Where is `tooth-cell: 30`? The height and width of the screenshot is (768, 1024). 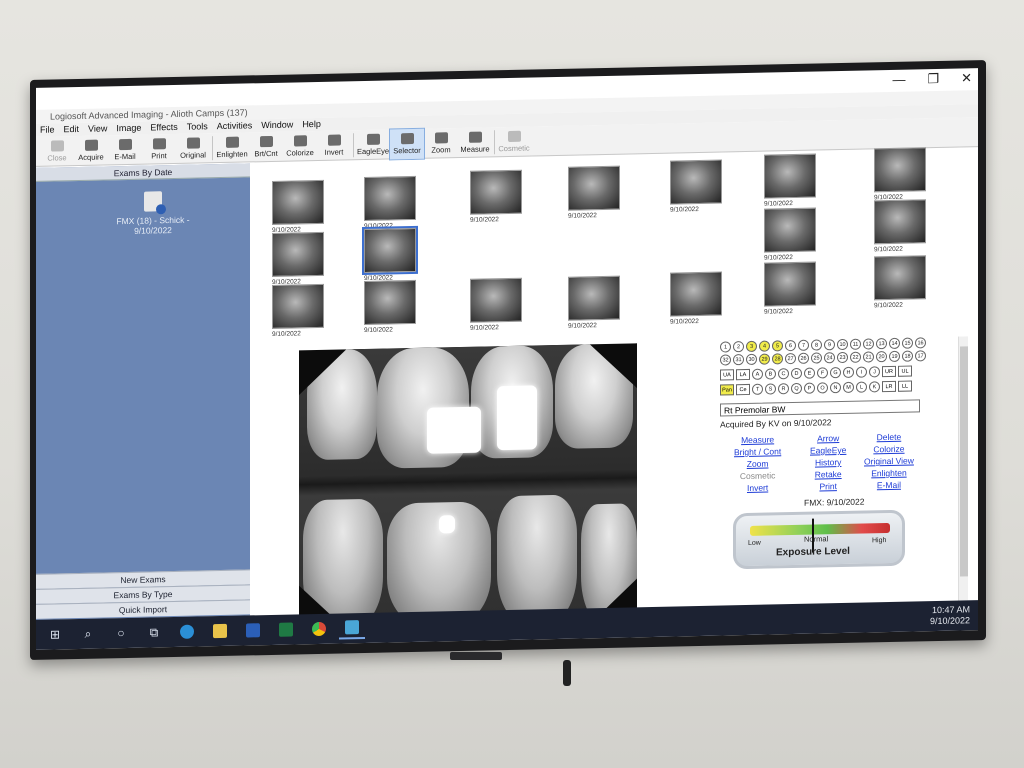 tooth-cell: 30 is located at coordinates (751, 359).